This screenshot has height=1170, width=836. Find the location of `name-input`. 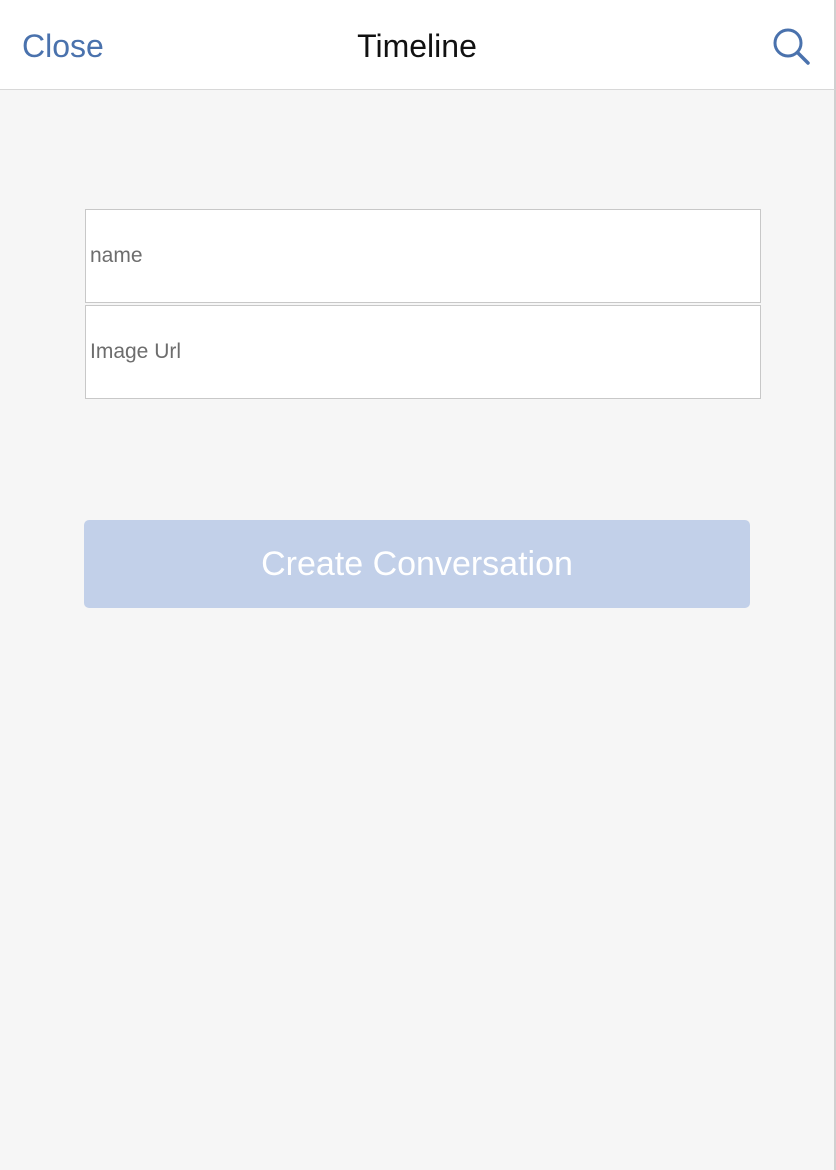

name-input is located at coordinates (423, 256).